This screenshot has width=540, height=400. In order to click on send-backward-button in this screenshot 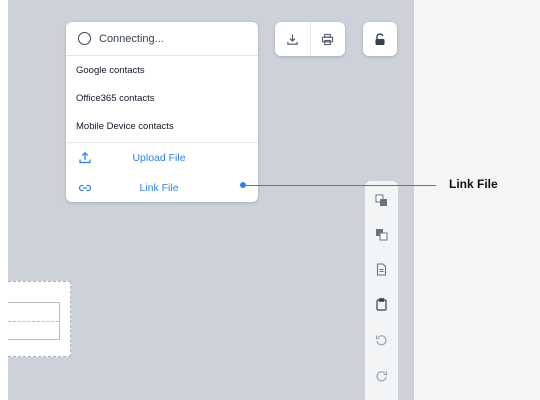, I will do `click(381, 234)`.